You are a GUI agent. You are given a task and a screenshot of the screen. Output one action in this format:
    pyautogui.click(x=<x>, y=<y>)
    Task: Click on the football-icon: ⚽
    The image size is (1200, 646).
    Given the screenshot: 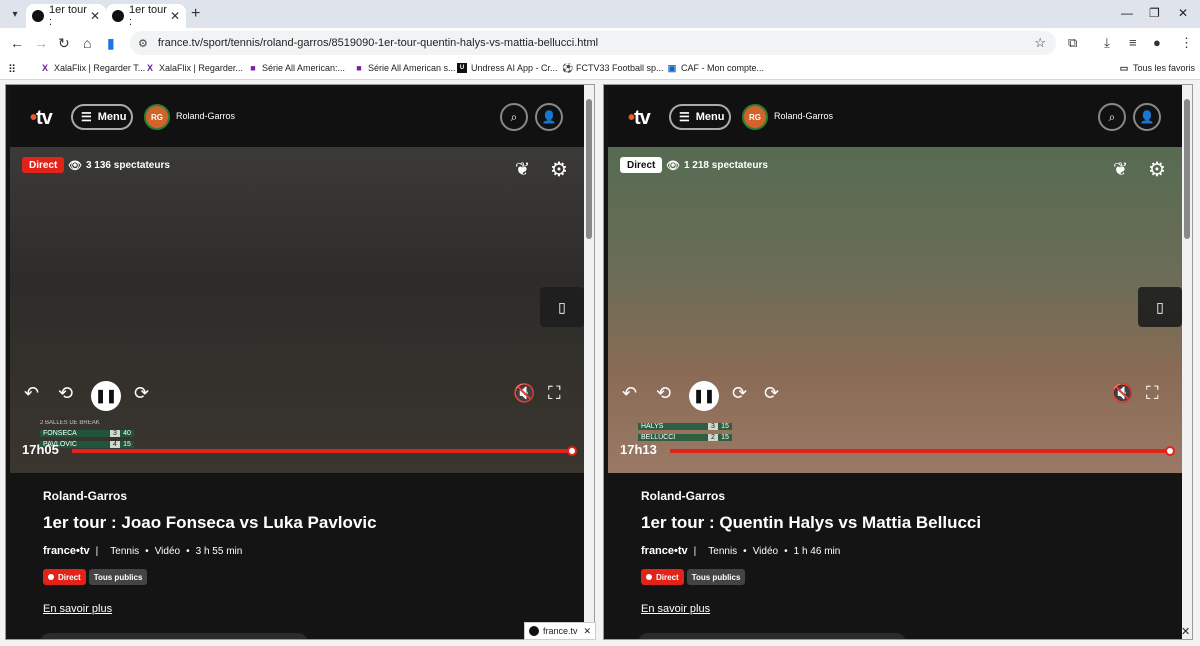 What is the action you would take?
    pyautogui.click(x=568, y=68)
    